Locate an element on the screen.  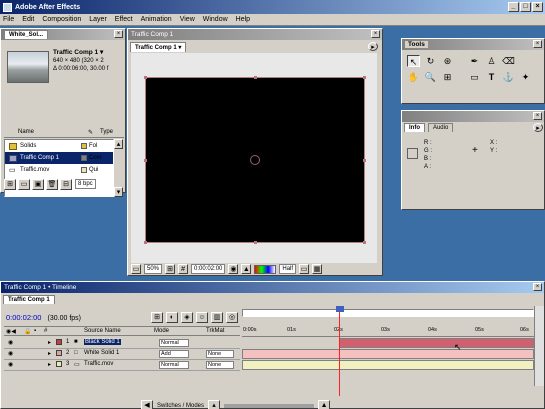
comp-menu-icon: ▸ is located at coordinates (373, 46).